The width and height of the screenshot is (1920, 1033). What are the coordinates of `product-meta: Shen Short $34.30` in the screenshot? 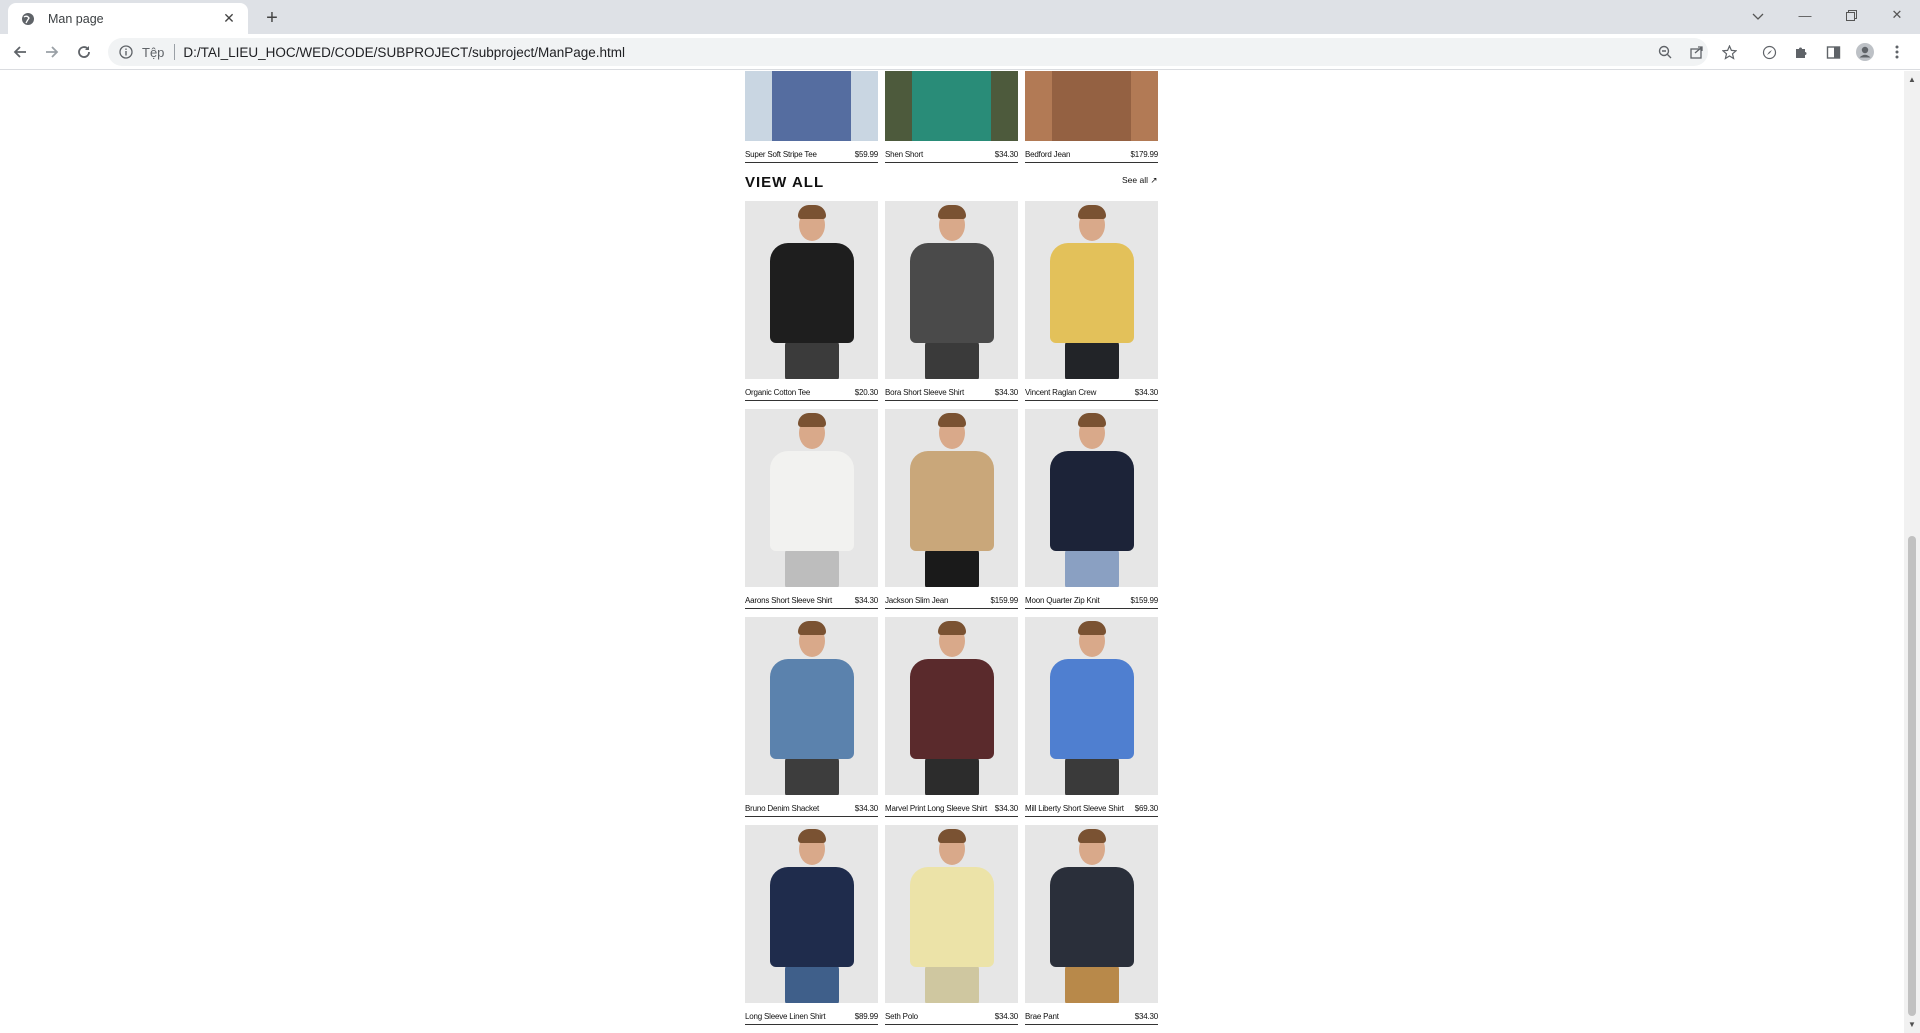 It's located at (951, 152).